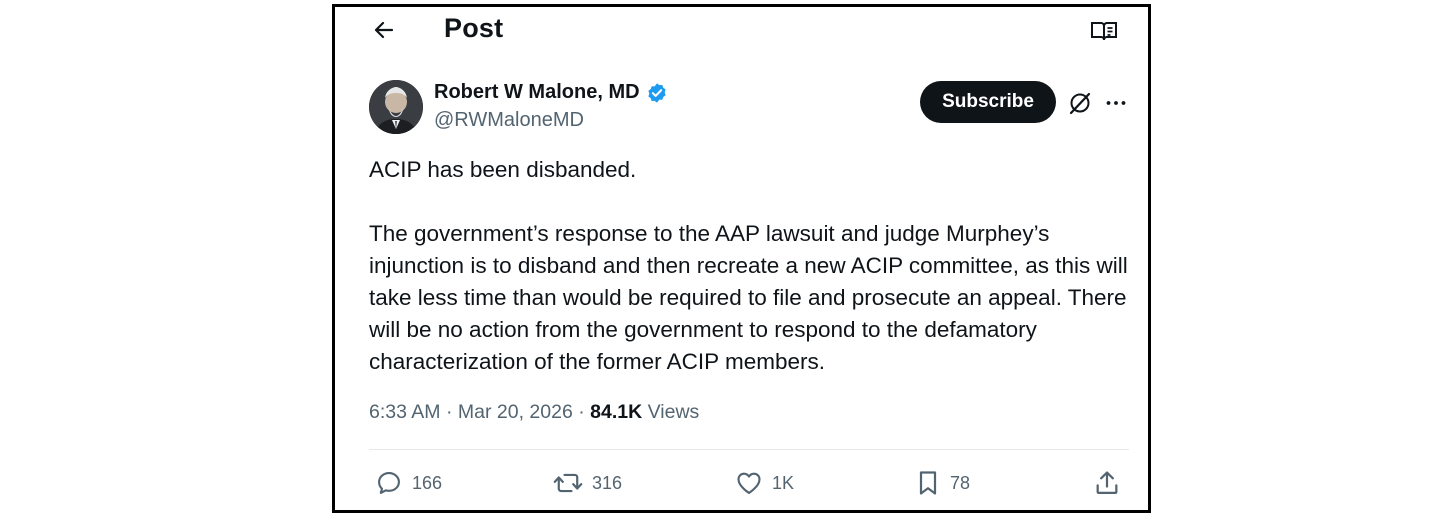  What do you see at coordinates (396, 107) in the screenshot?
I see `avatar` at bounding box center [396, 107].